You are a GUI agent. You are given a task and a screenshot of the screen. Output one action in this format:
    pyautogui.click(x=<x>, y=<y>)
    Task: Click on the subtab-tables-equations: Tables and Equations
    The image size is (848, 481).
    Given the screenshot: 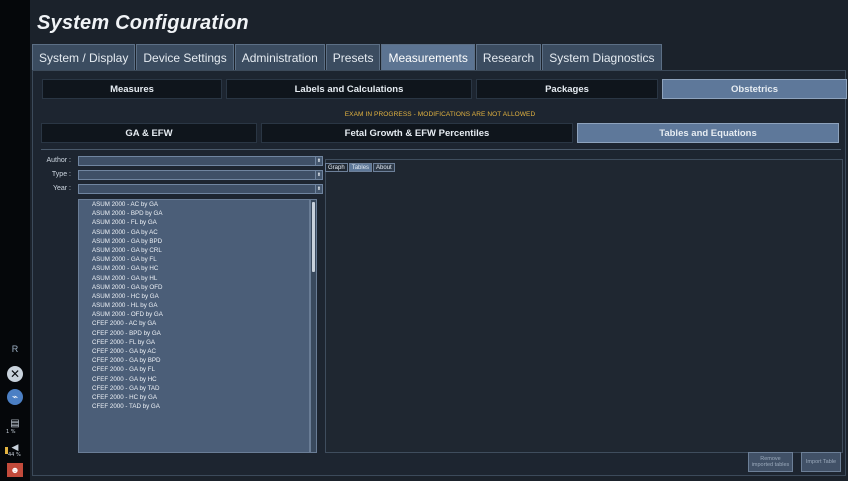 What is the action you would take?
    pyautogui.click(x=708, y=133)
    